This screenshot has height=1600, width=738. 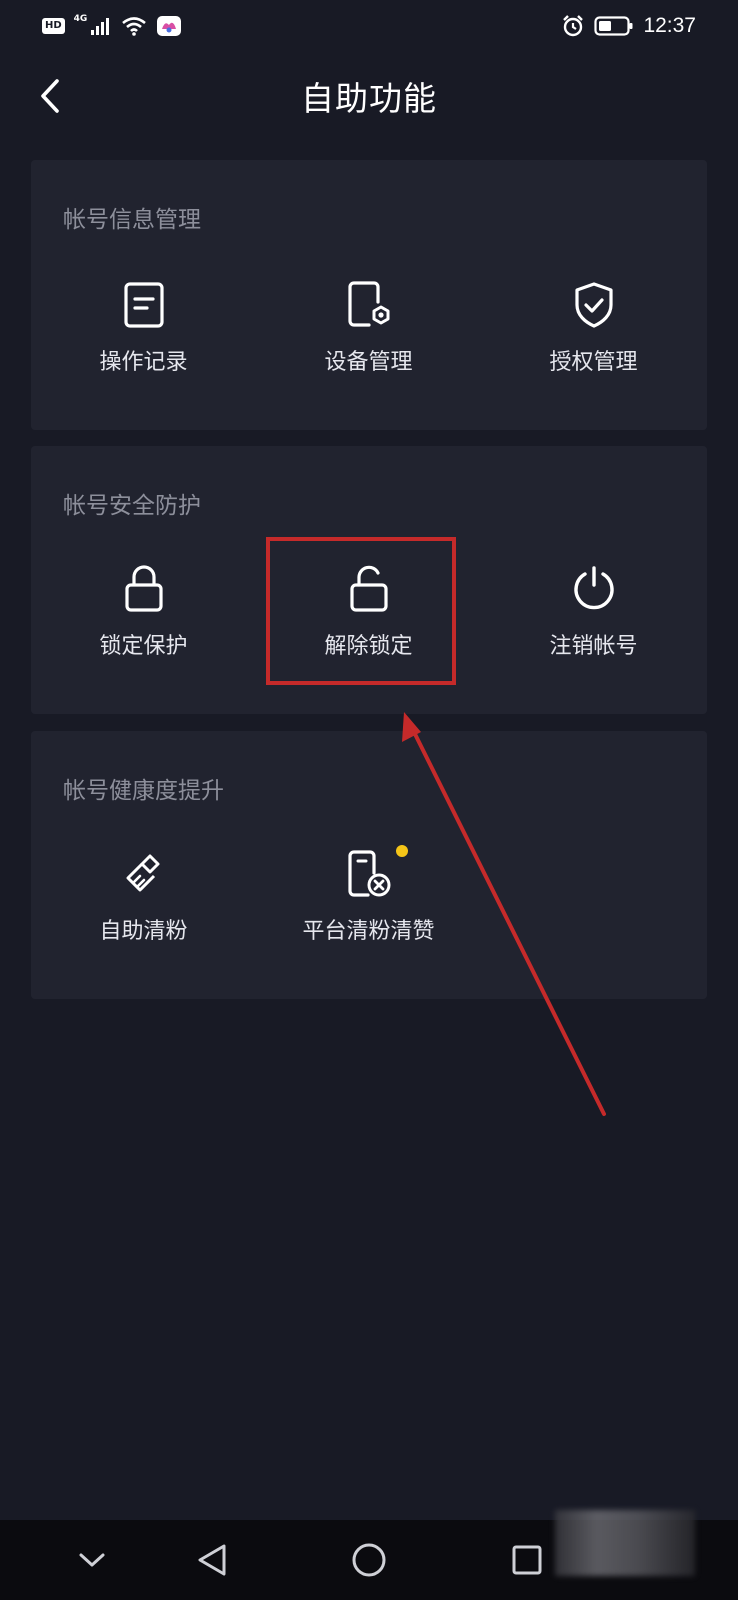 I want to click on back-button, so click(x=50, y=96).